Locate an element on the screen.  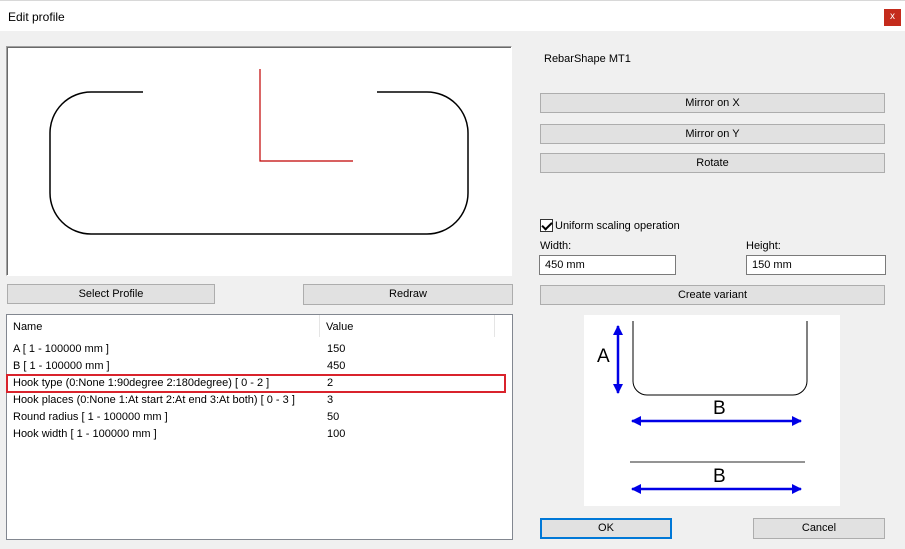
ok-button: OK is located at coordinates (606, 528).